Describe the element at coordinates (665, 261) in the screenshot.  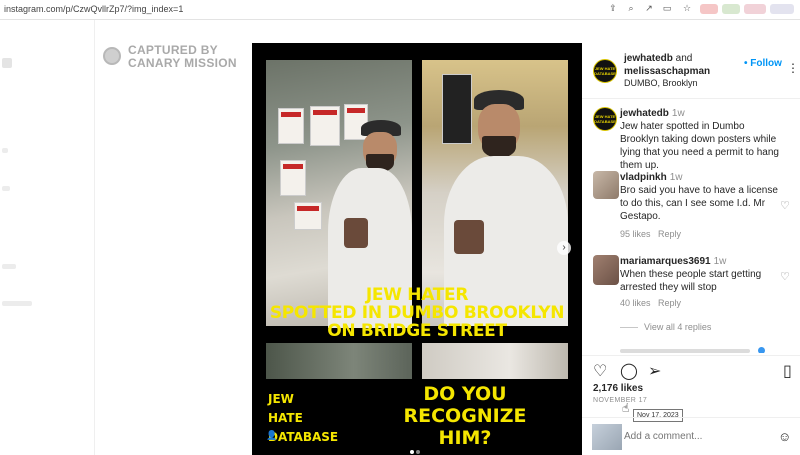
I see `comment-username: mariamarques3691` at that location.